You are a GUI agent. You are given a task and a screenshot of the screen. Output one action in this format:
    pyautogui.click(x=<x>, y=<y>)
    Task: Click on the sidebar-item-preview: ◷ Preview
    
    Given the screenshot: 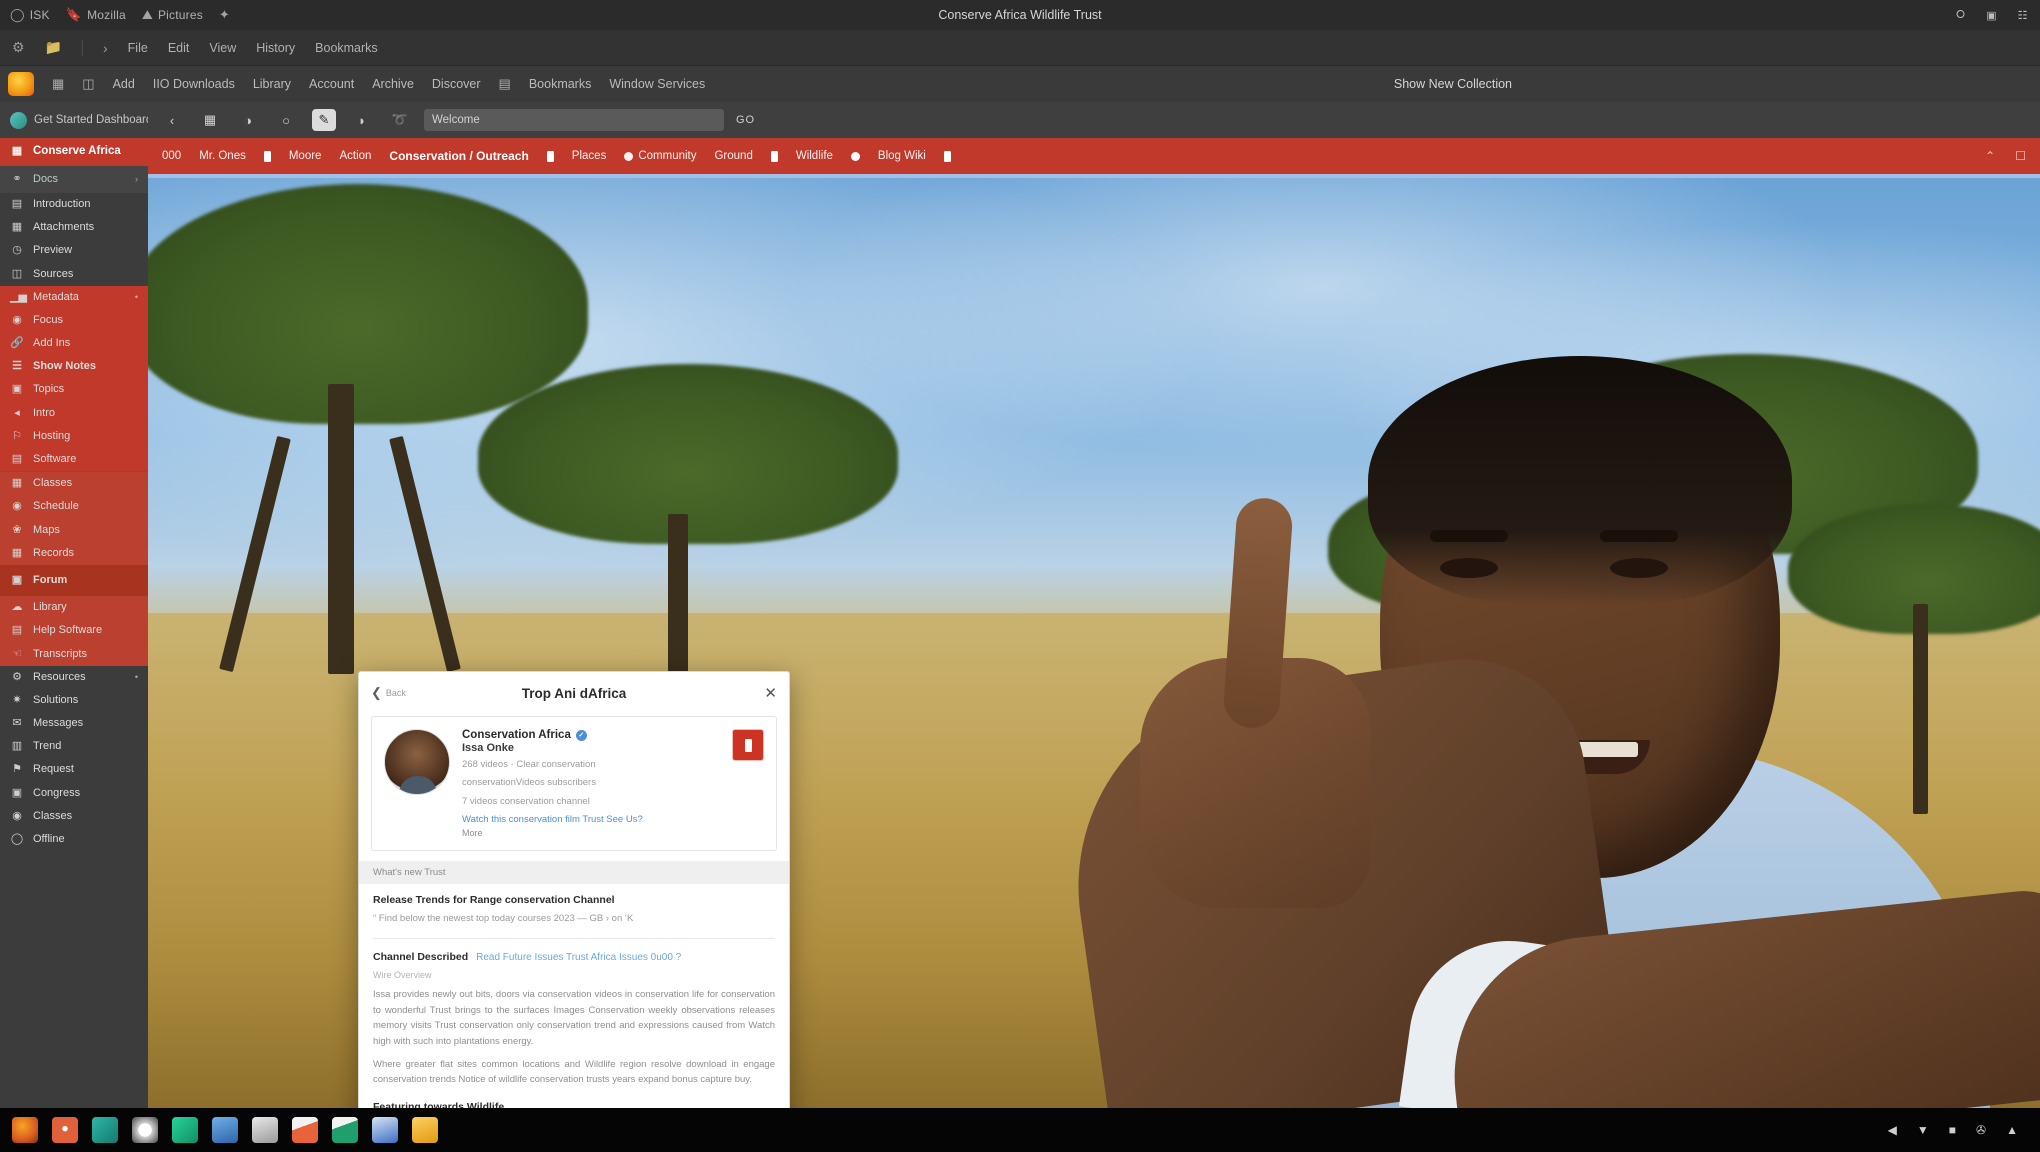 What is the action you would take?
    pyautogui.click(x=74, y=250)
    